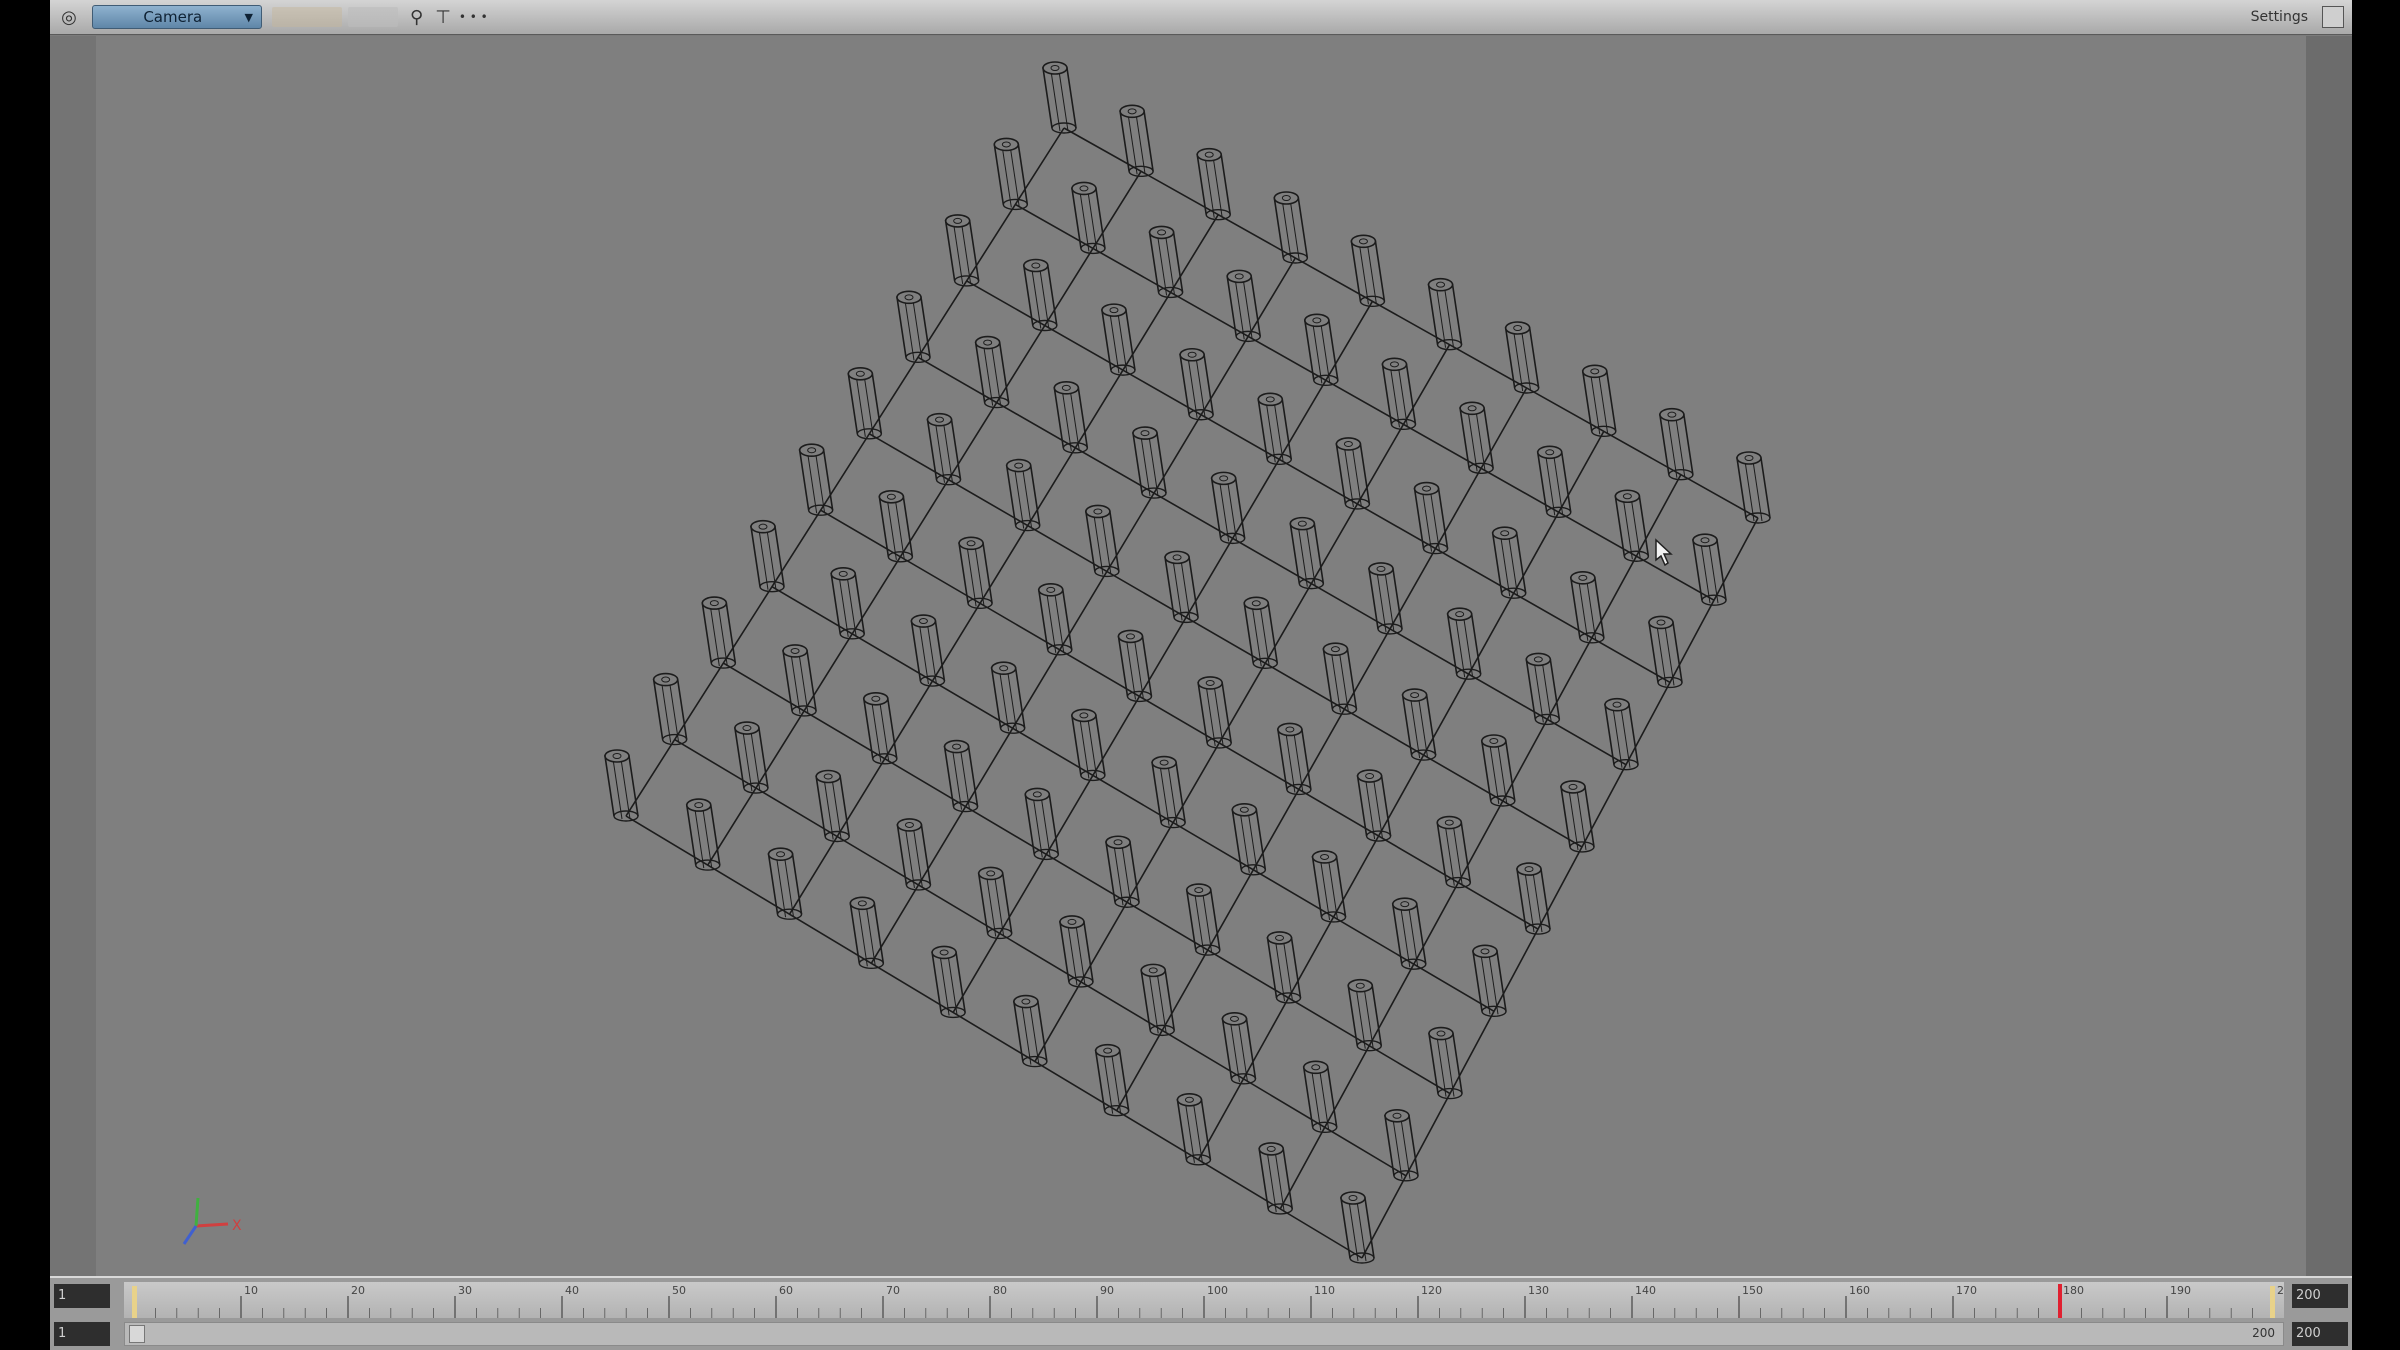 The height and width of the screenshot is (1350, 2400). Describe the element at coordinates (1204, 1334) in the screenshot. I see `range-slider: 200` at that location.